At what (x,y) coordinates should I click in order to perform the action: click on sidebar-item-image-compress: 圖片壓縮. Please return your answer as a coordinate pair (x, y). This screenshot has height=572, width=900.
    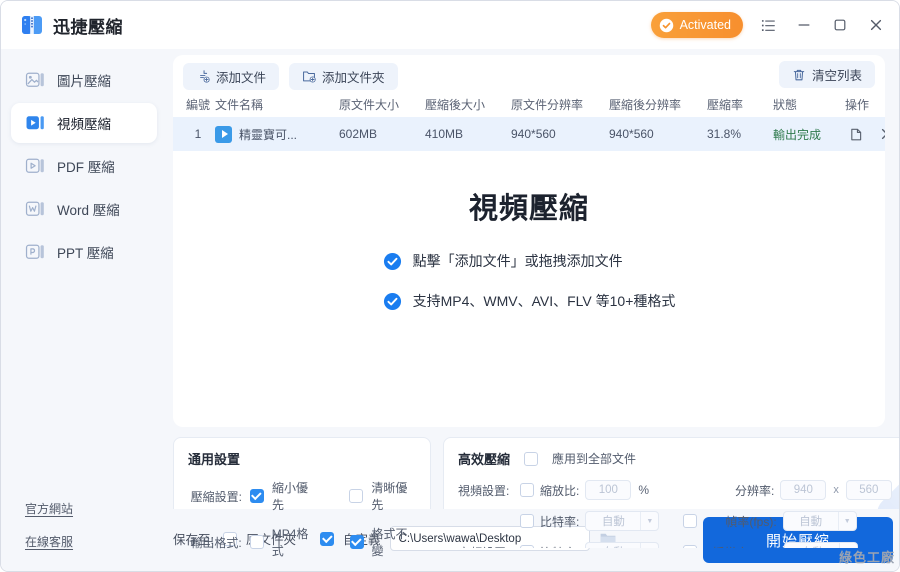
    Looking at the image, I should click on (84, 80).